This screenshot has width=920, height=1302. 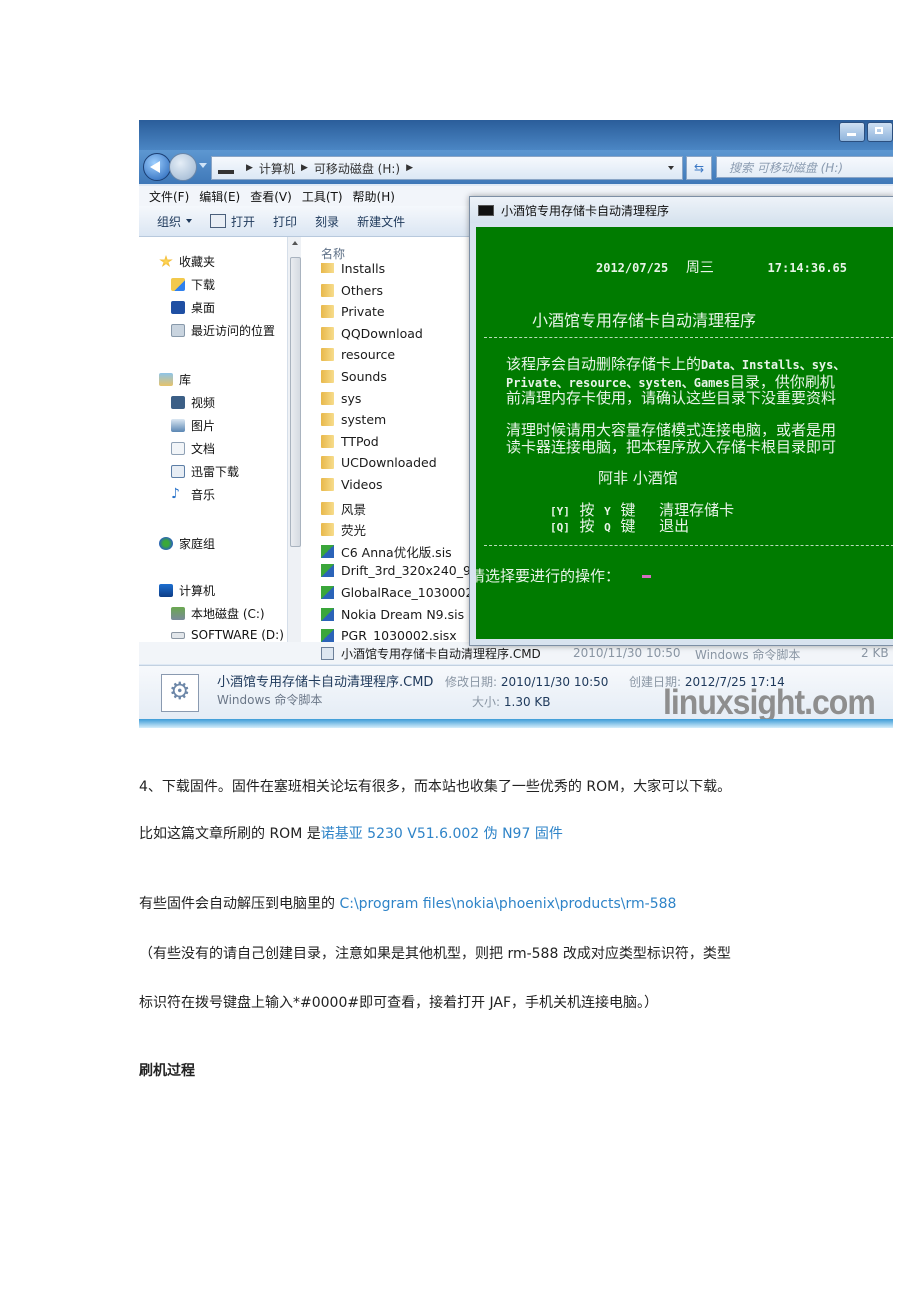 What do you see at coordinates (671, 168) in the screenshot?
I see `address-dropdown-icon` at bounding box center [671, 168].